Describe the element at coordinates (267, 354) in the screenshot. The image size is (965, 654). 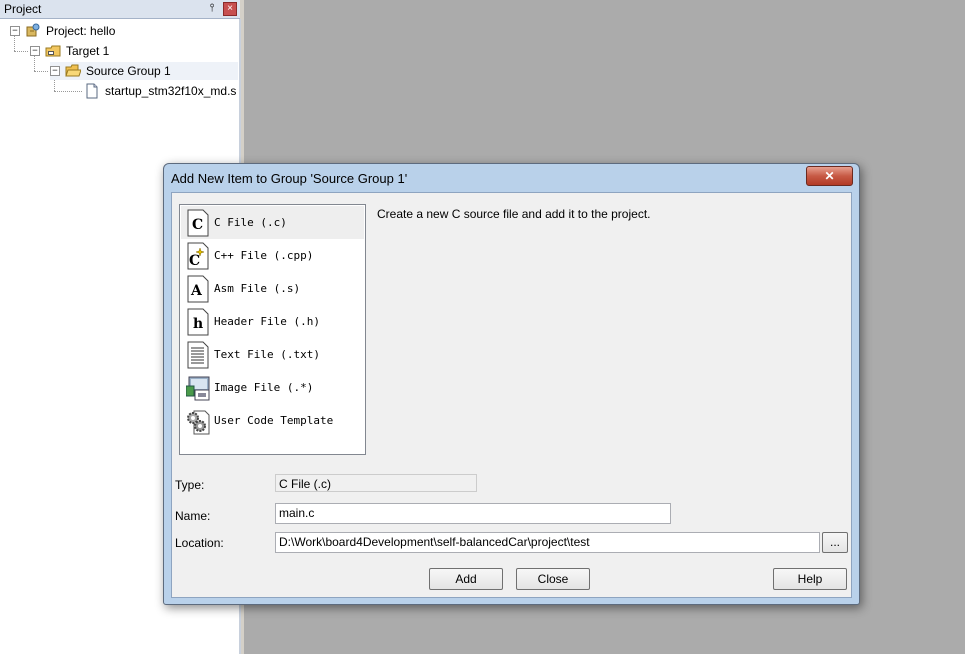
I see `list-item-label: Text File (.txt)` at that location.